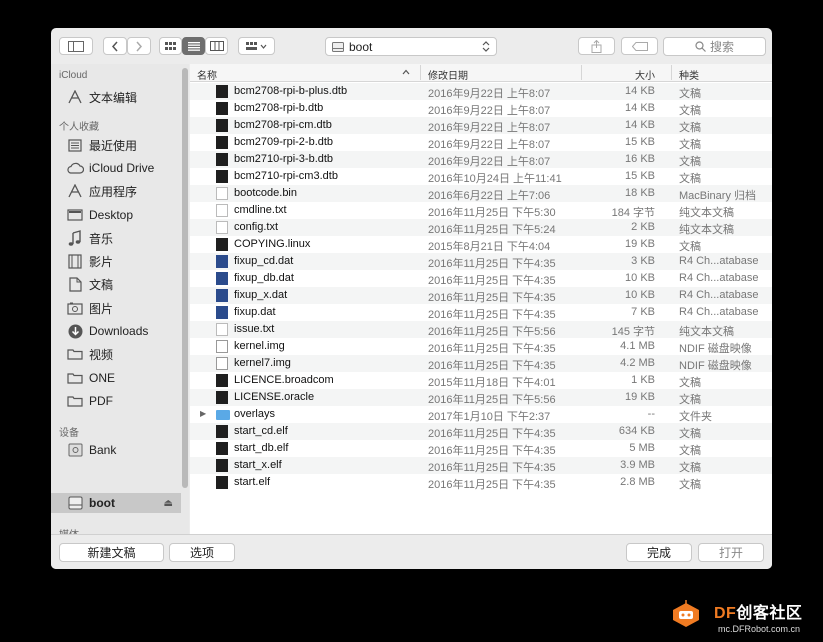 This screenshot has height=642, width=823. I want to click on file-row: start_db.elf 2016年11月25日 下午4:35 5 MB 文稿, so click(481, 448).